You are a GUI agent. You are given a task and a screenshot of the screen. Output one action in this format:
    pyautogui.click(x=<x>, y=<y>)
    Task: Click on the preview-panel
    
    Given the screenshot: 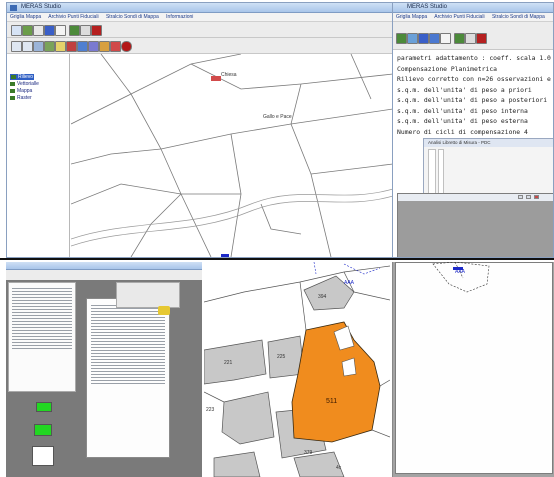 What is the action you would take?
    pyautogui.click(x=475, y=225)
    